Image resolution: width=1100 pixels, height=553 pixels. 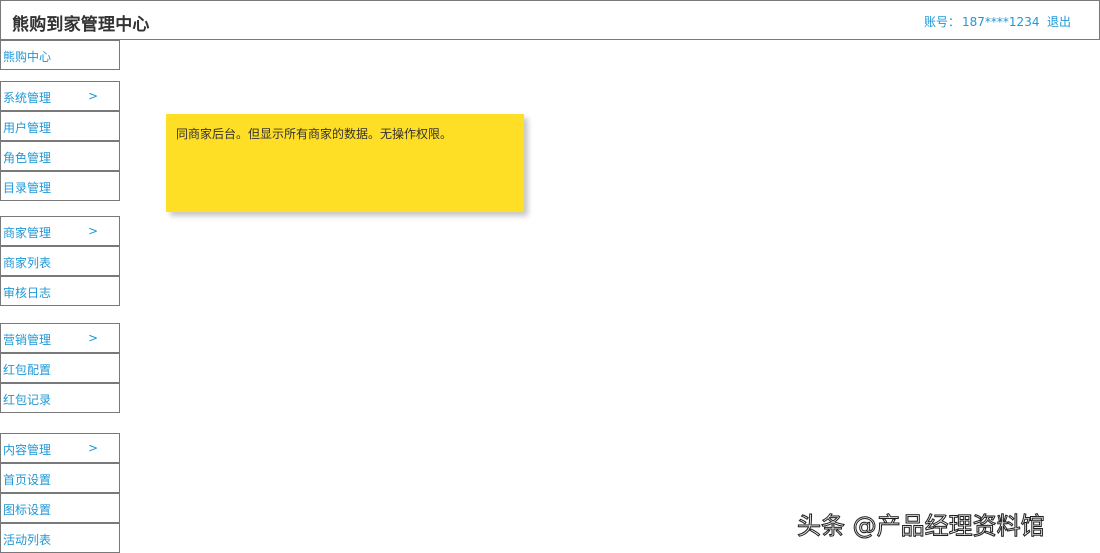 What do you see at coordinates (60, 448) in the screenshot?
I see `sidebar-group-content: 内容管理 >` at bounding box center [60, 448].